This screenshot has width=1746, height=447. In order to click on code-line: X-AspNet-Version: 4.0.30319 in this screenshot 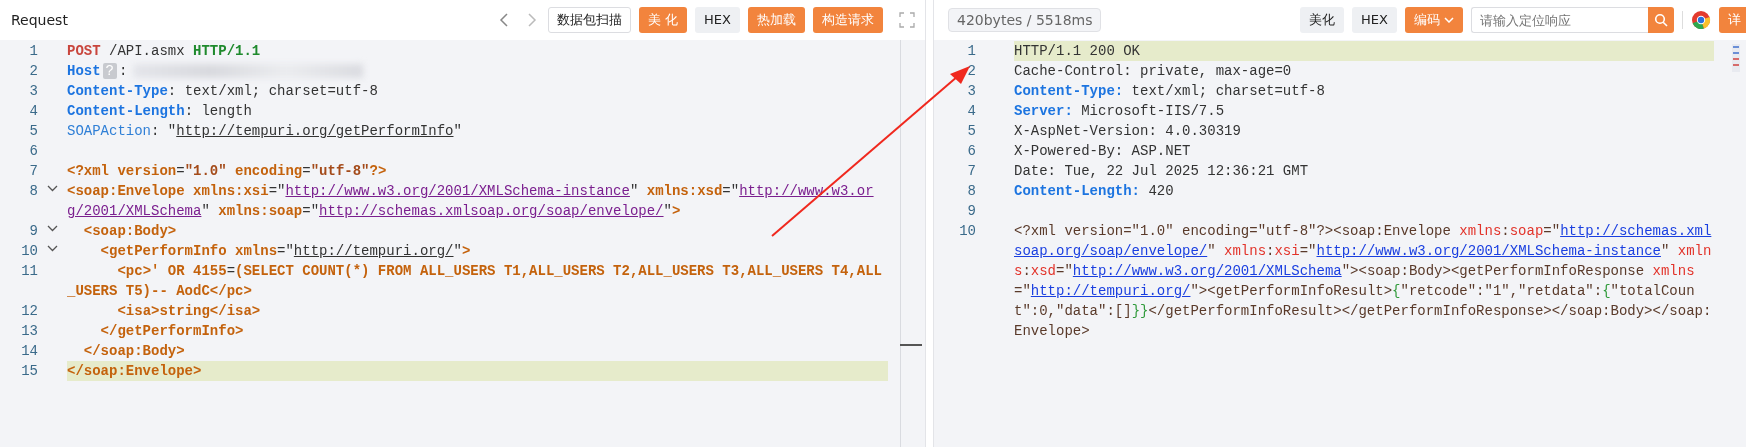, I will do `click(1128, 131)`.